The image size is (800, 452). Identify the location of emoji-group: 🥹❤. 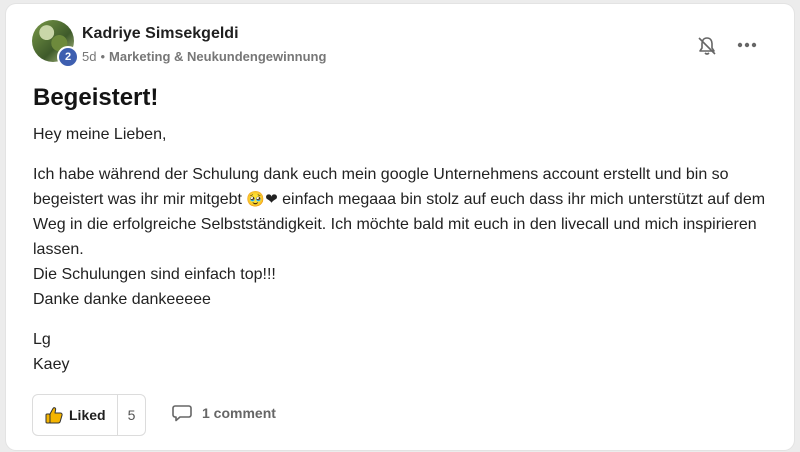
(262, 199).